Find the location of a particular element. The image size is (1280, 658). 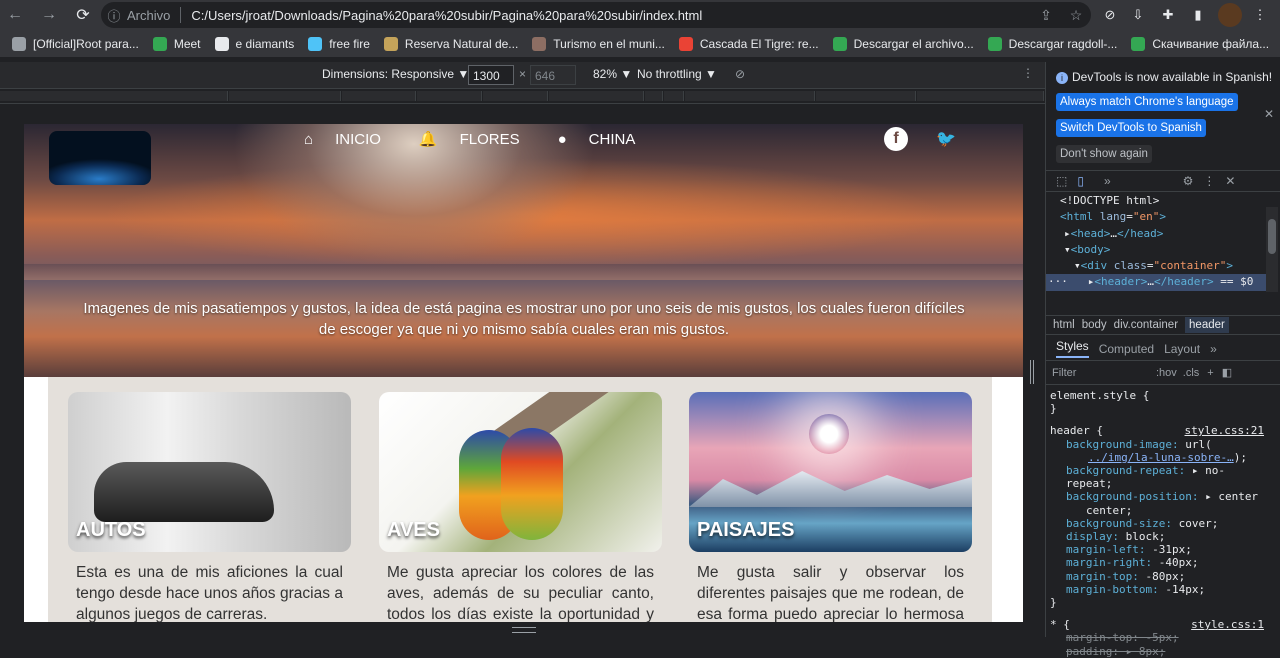

dont-show-again-button: Don't show again is located at coordinates (1104, 154).